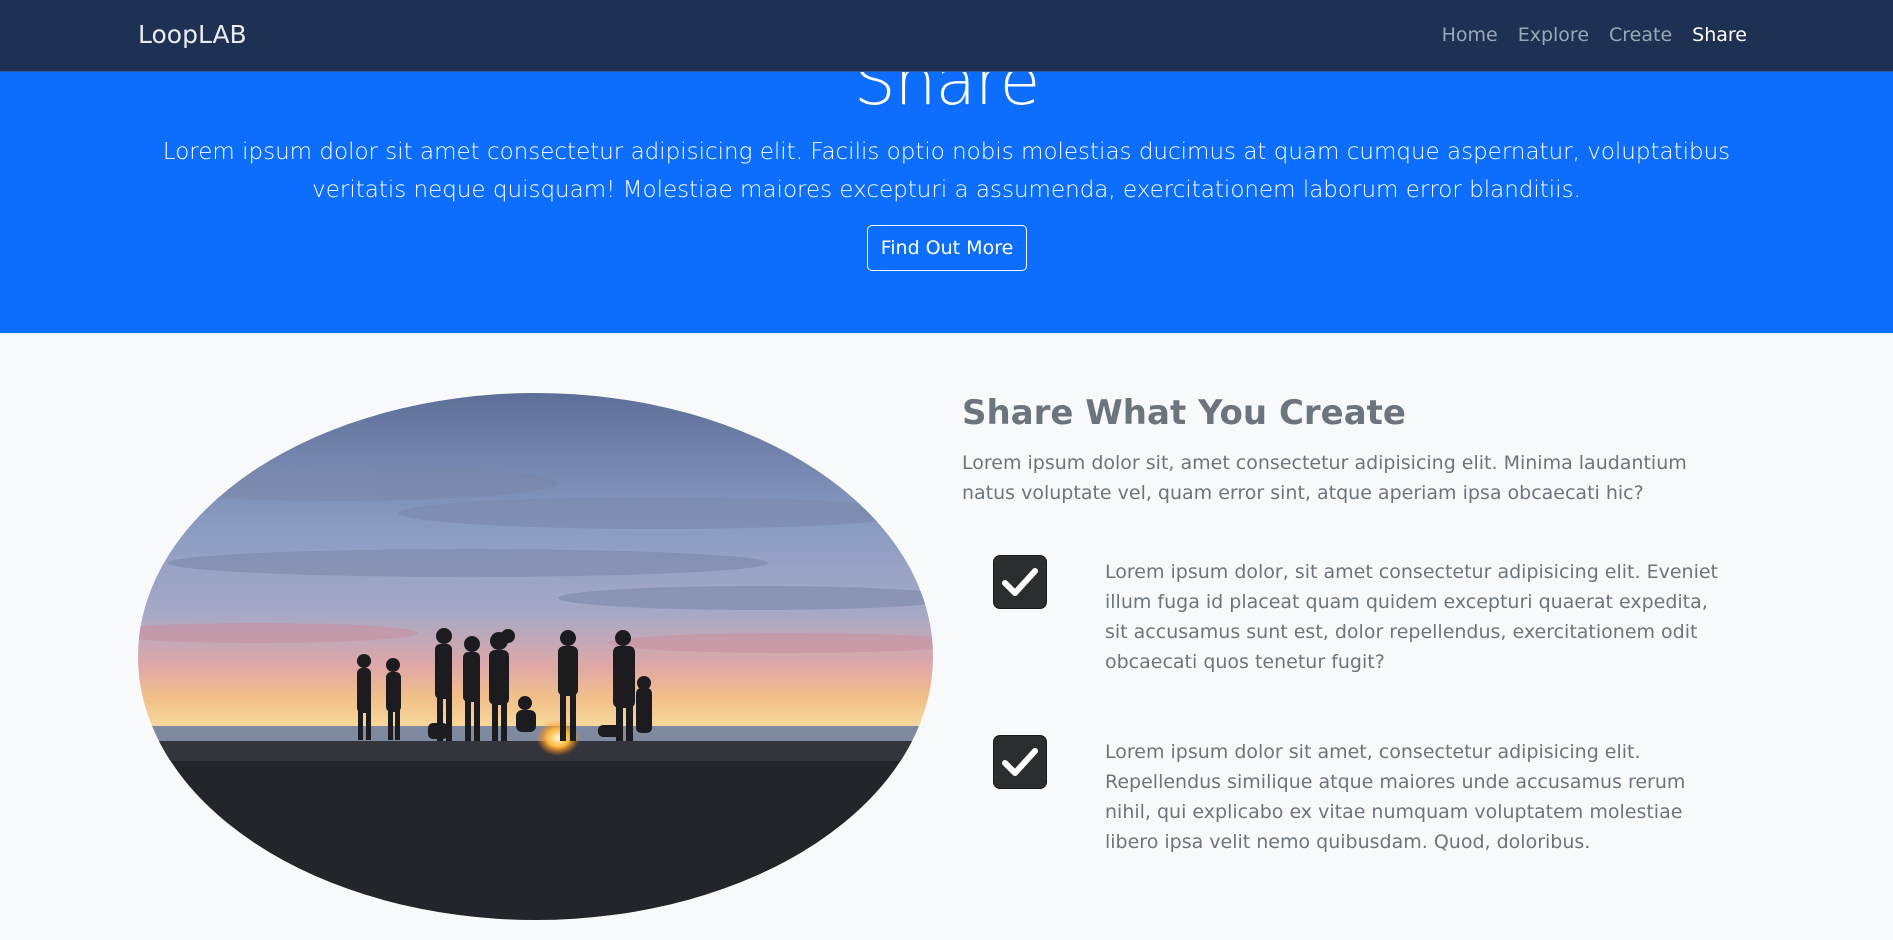 The height and width of the screenshot is (940, 1893). What do you see at coordinates (1553, 35) in the screenshot?
I see `nav-link-explore: Explore` at bounding box center [1553, 35].